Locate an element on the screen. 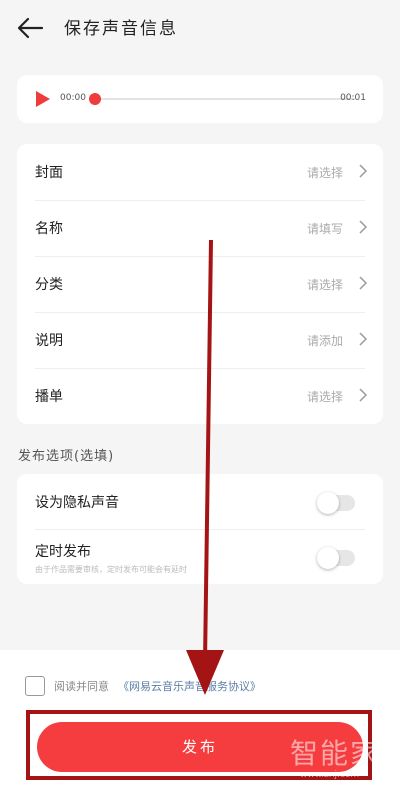 The width and height of the screenshot is (400, 795). agreement-link: 《网易云音乐声音服务协议》 is located at coordinates (189, 686).